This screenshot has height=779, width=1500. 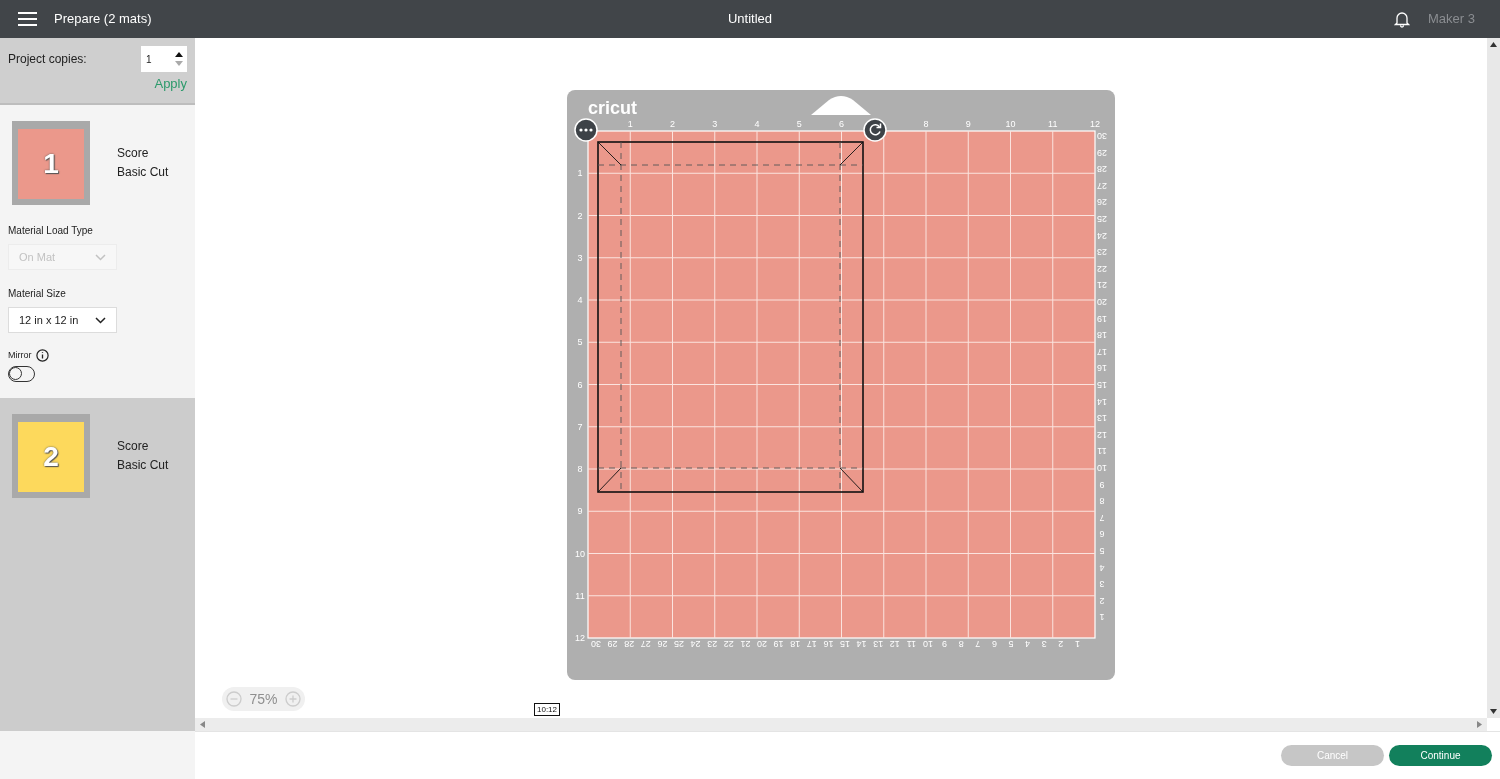 What do you see at coordinates (1402, 19) in the screenshot?
I see `bell-icon` at bounding box center [1402, 19].